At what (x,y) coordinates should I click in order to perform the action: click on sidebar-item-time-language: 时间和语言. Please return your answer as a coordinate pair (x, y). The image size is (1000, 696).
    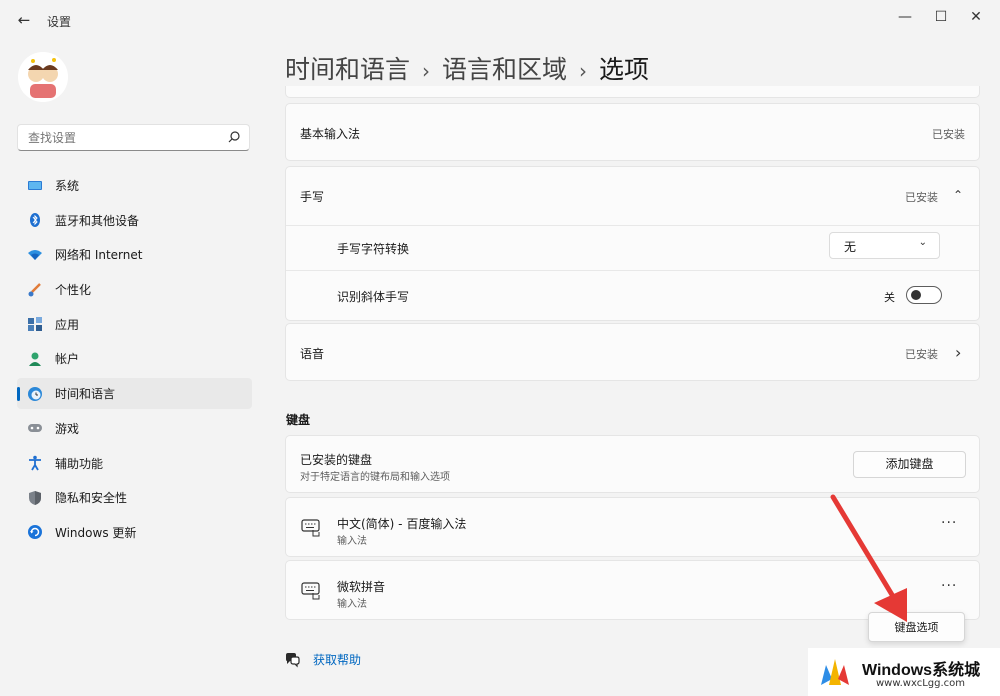
    Looking at the image, I should click on (134, 394).